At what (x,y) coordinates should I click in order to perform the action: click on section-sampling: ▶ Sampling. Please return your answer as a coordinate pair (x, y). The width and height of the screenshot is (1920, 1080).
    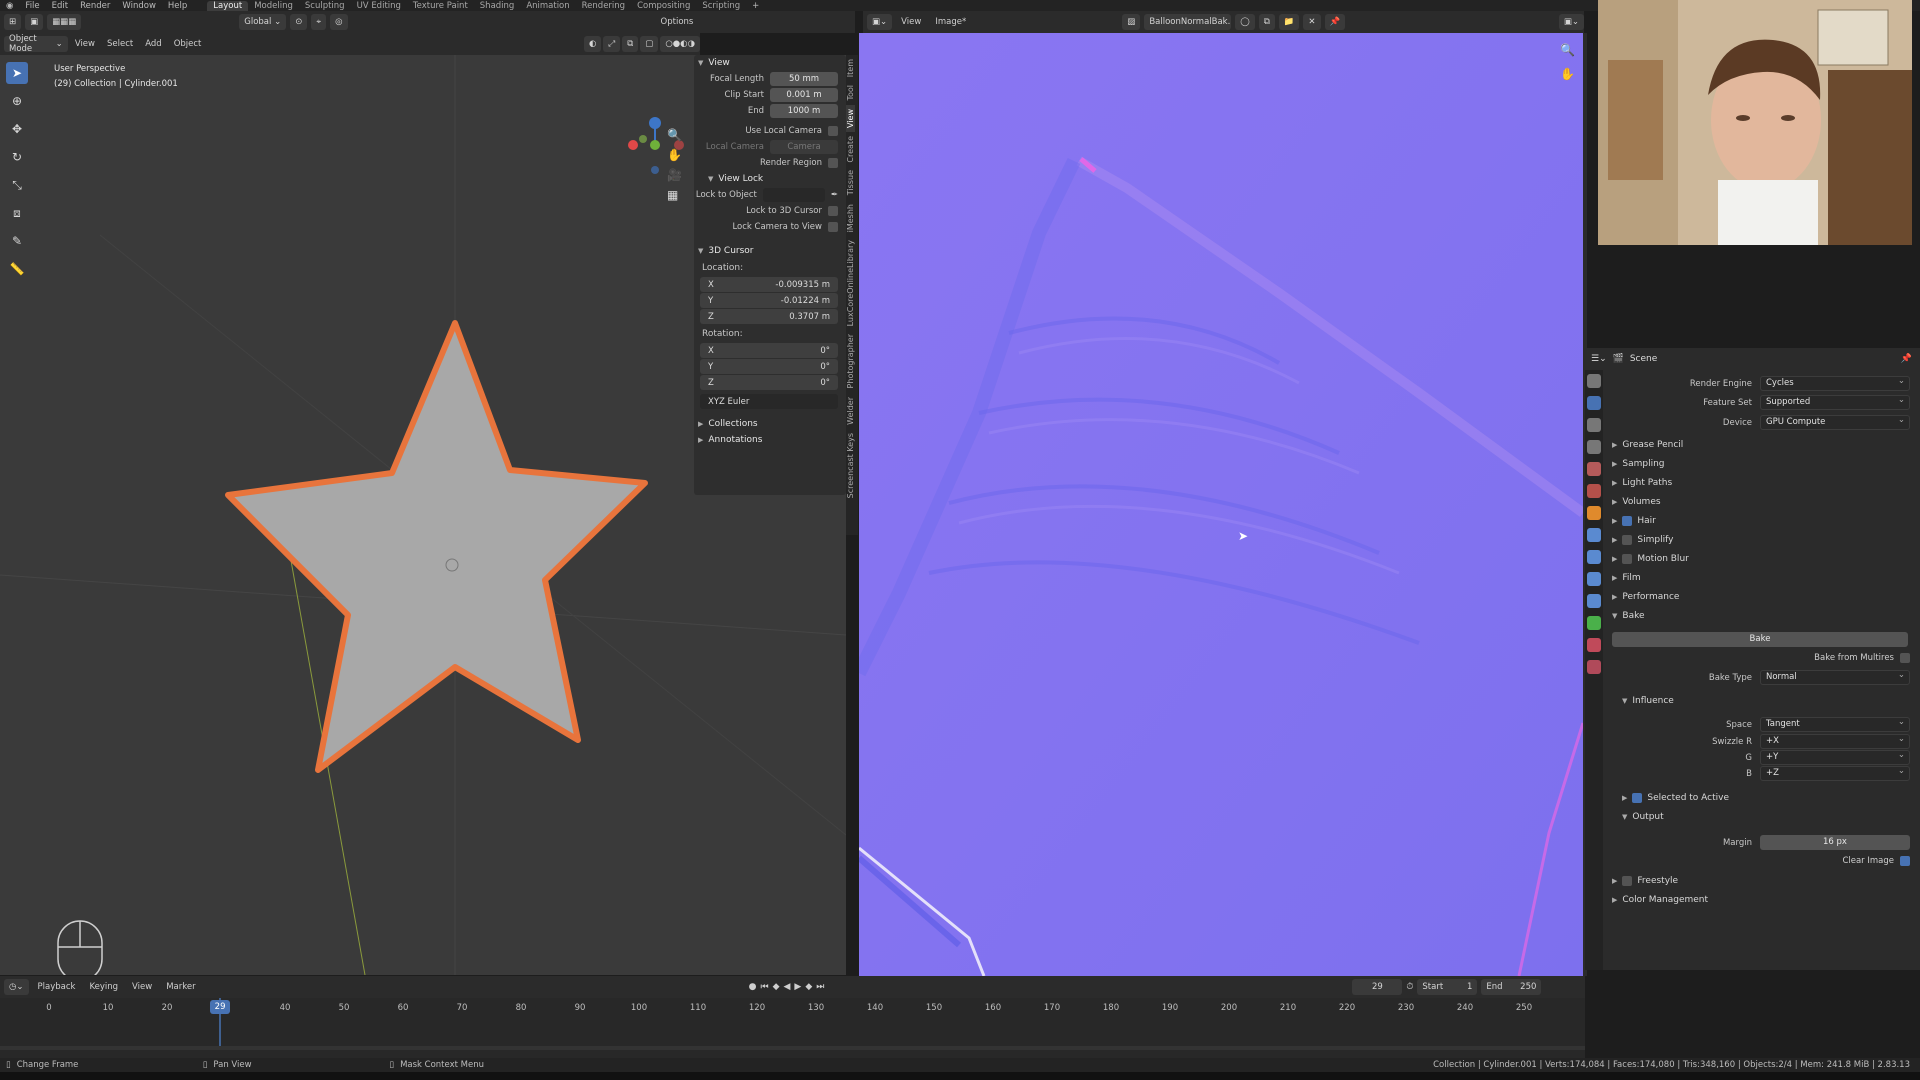
    Looking at the image, I should click on (1638, 464).